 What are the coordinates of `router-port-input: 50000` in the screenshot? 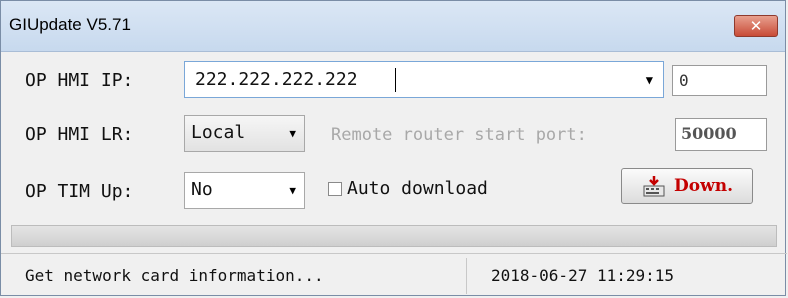 It's located at (721, 134).